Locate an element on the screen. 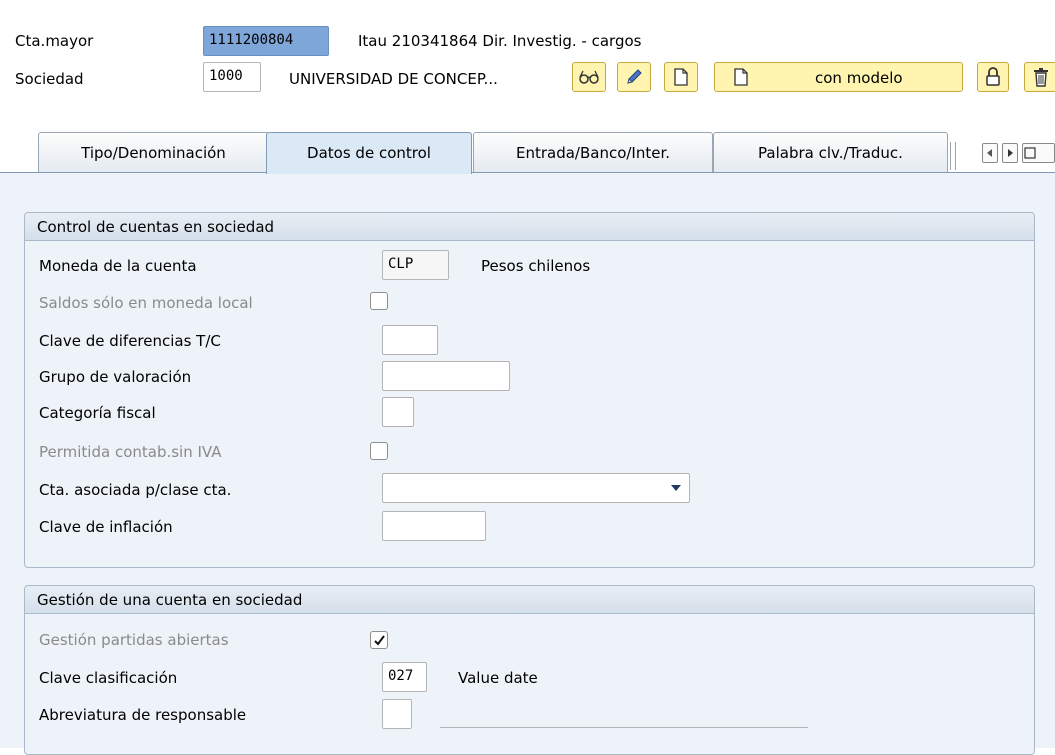  tab-next-button is located at coordinates (1010, 153).